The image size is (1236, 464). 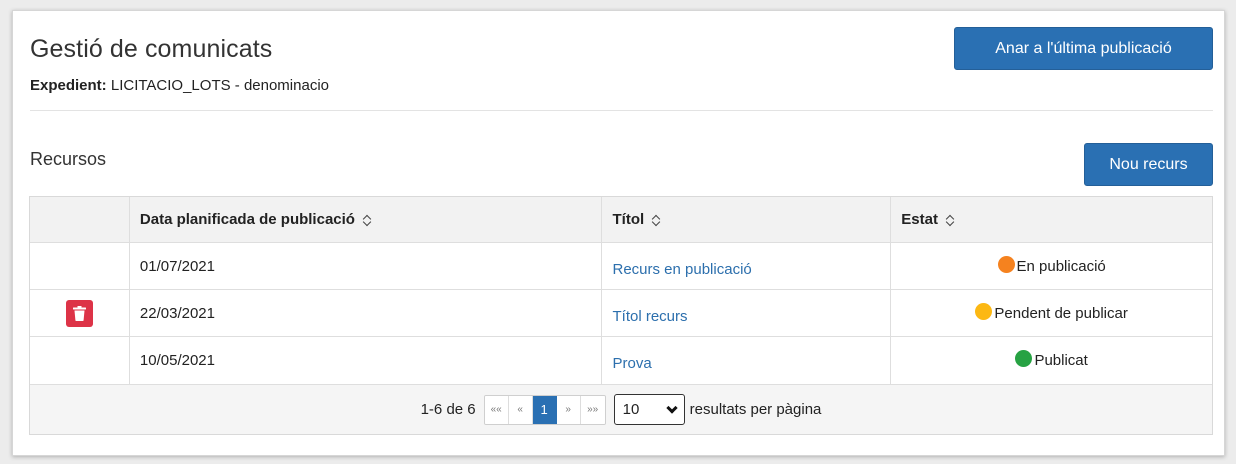 I want to click on pagination-controls: «« « 1 » »», so click(x=544, y=409).